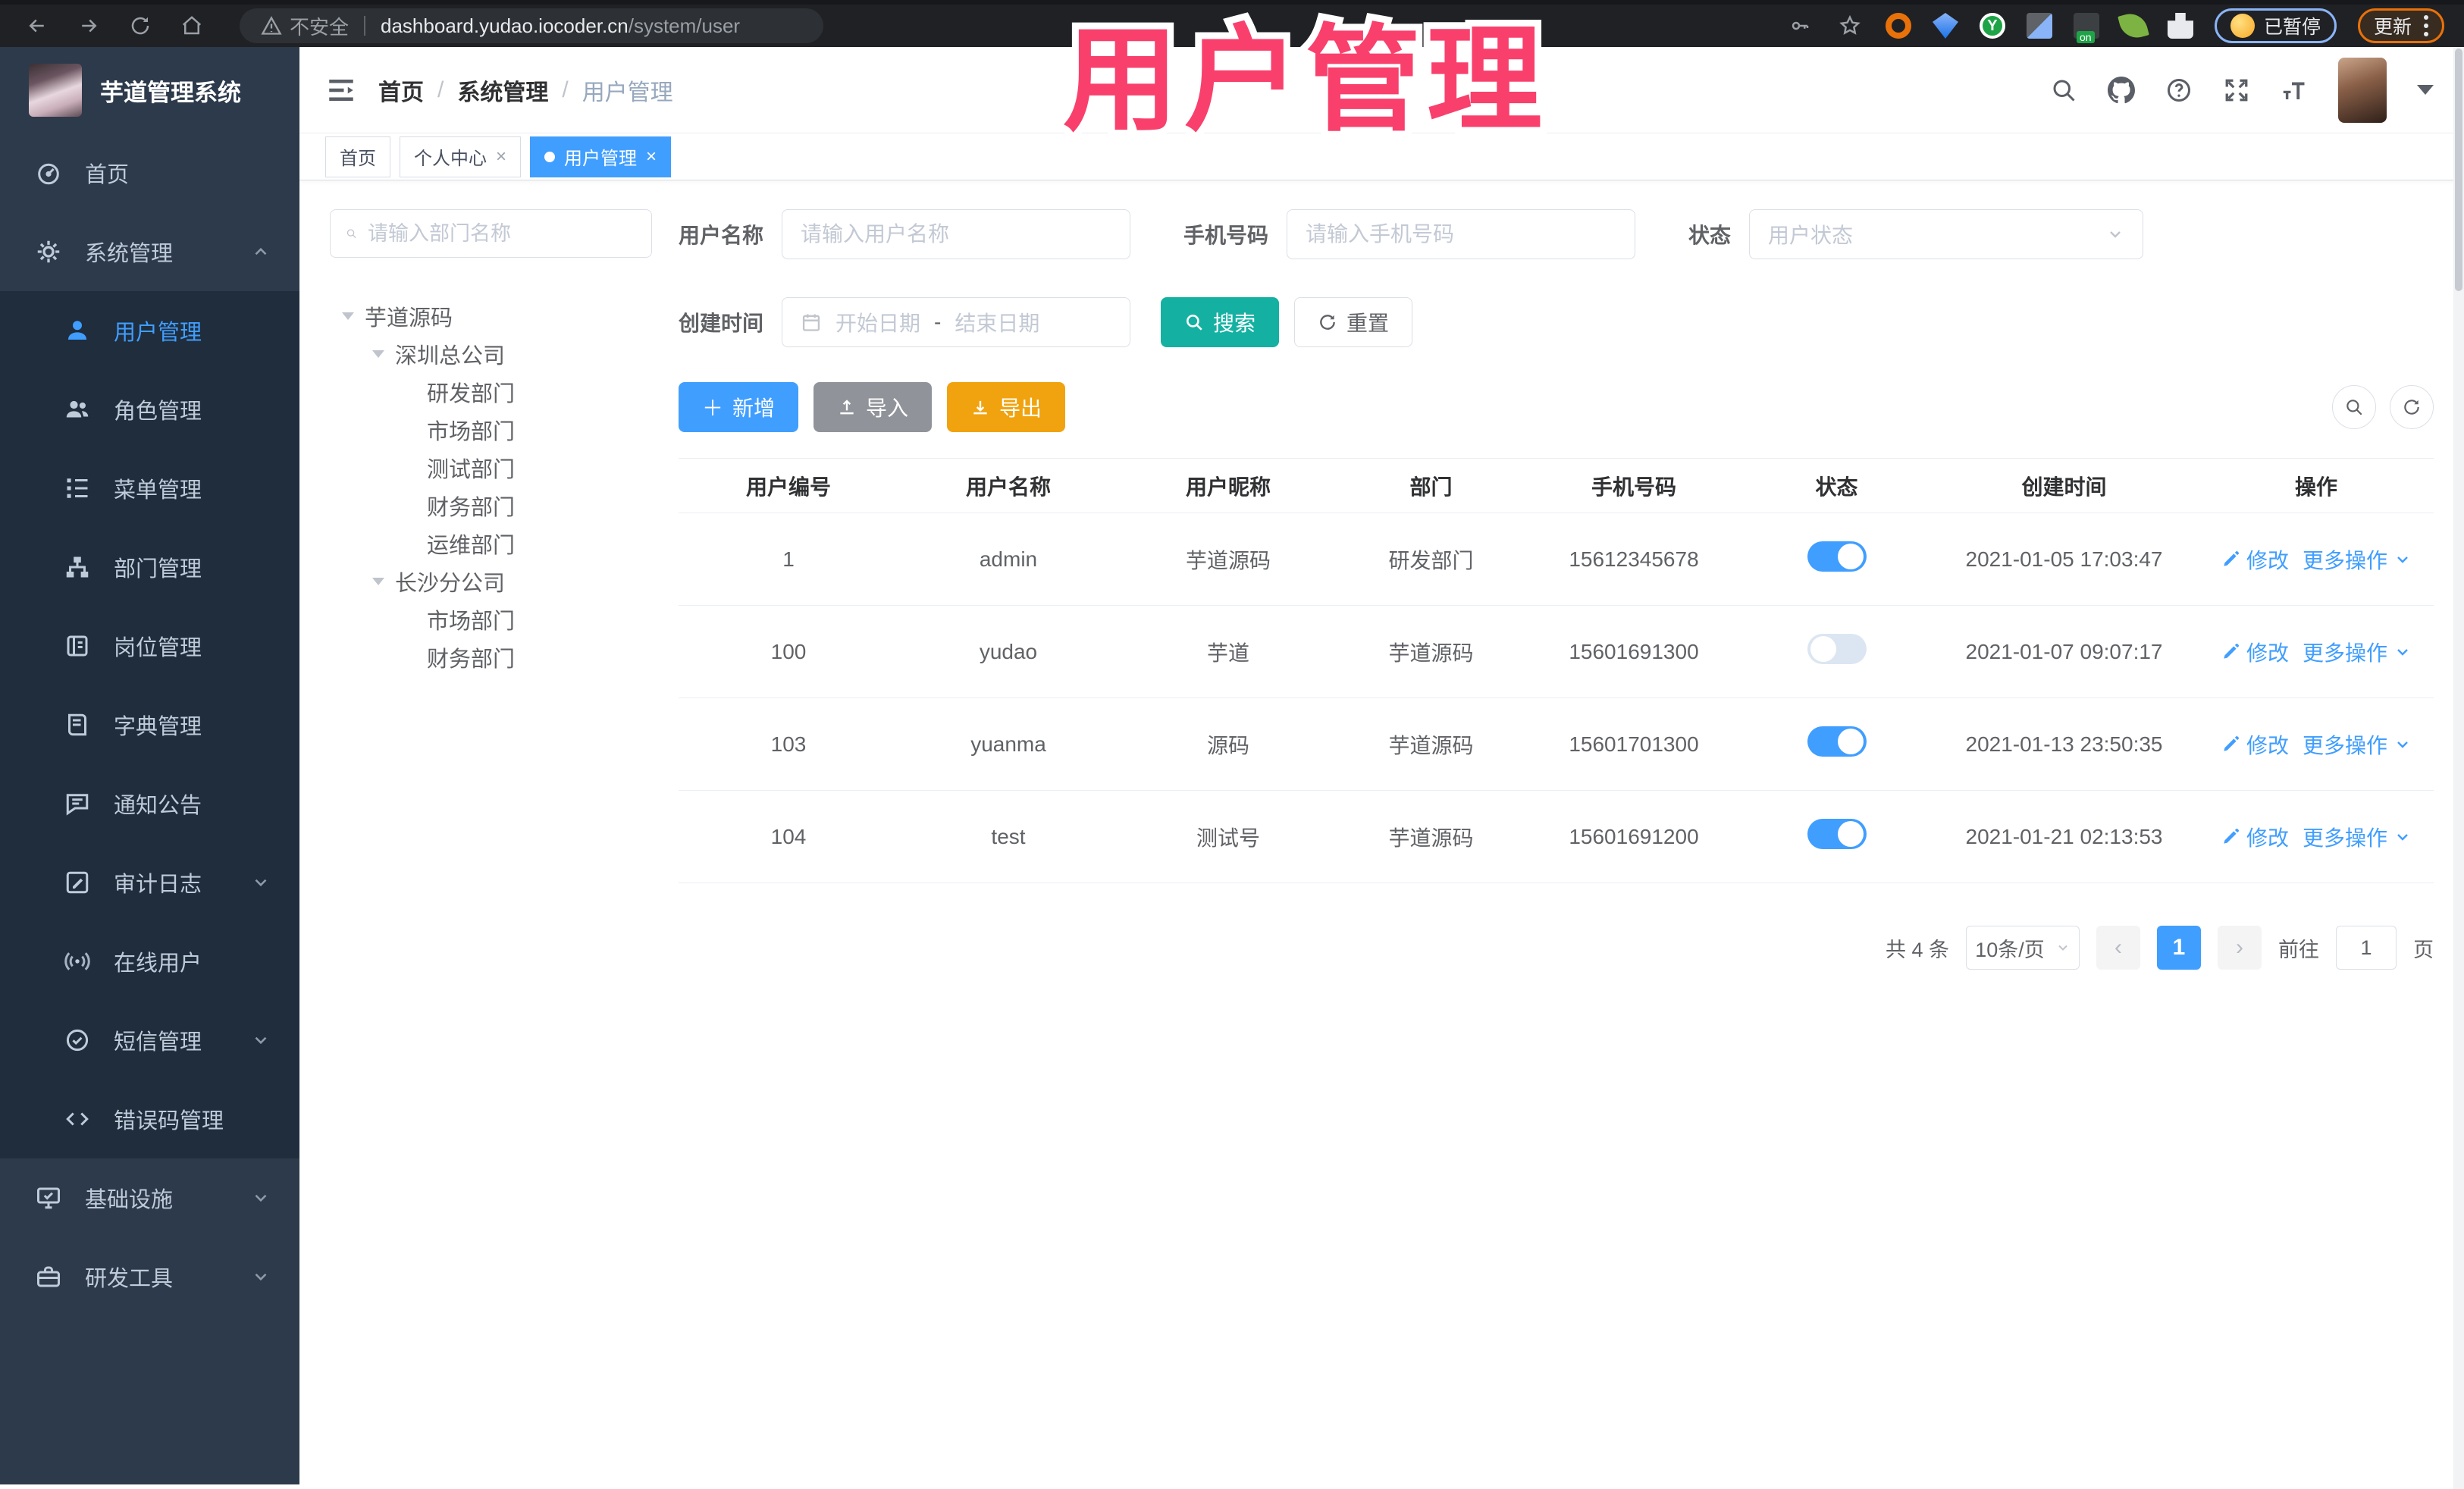 Image resolution: width=2464 pixels, height=1489 pixels. Describe the element at coordinates (788, 836) in the screenshot. I see `cell-user-id: 104` at that location.